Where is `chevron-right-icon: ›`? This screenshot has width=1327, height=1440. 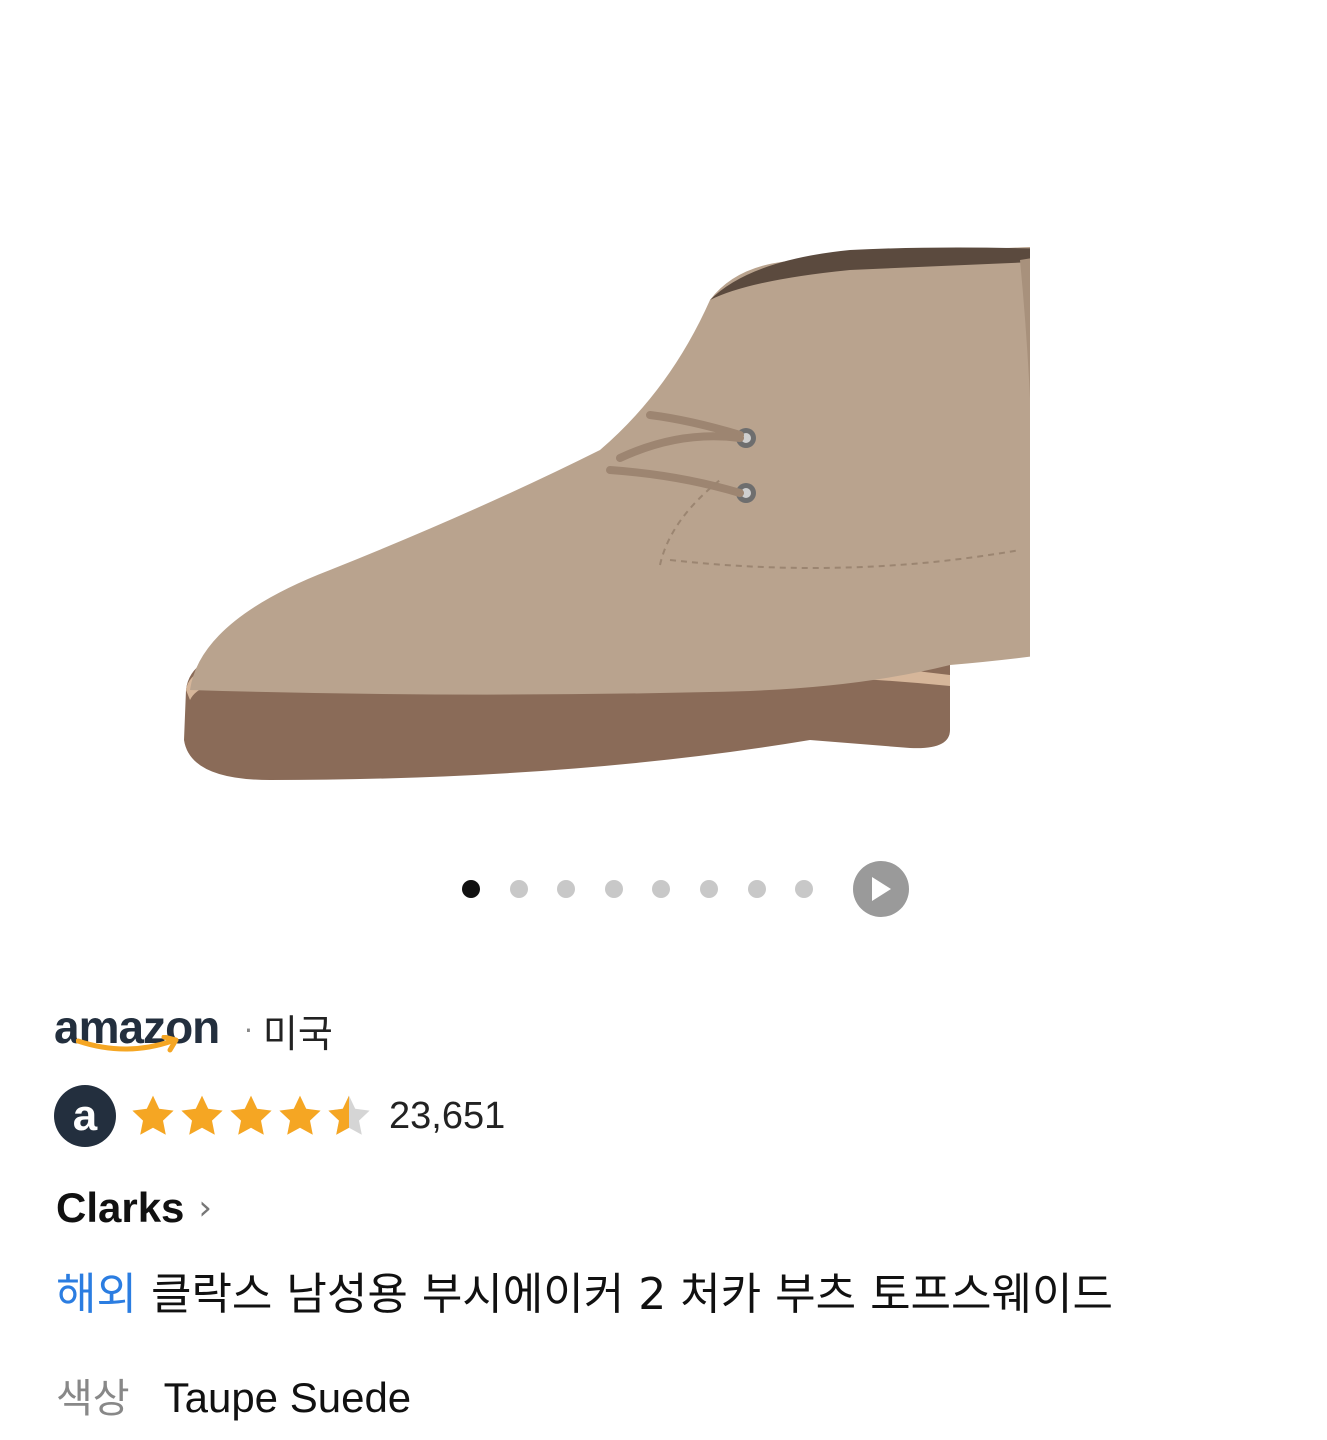
chevron-right-icon: › is located at coordinates (205, 1208).